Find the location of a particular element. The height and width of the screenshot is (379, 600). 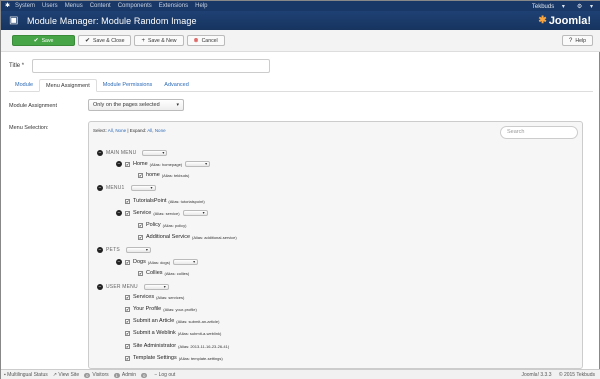

menu-system: System is located at coordinates (25, 6).